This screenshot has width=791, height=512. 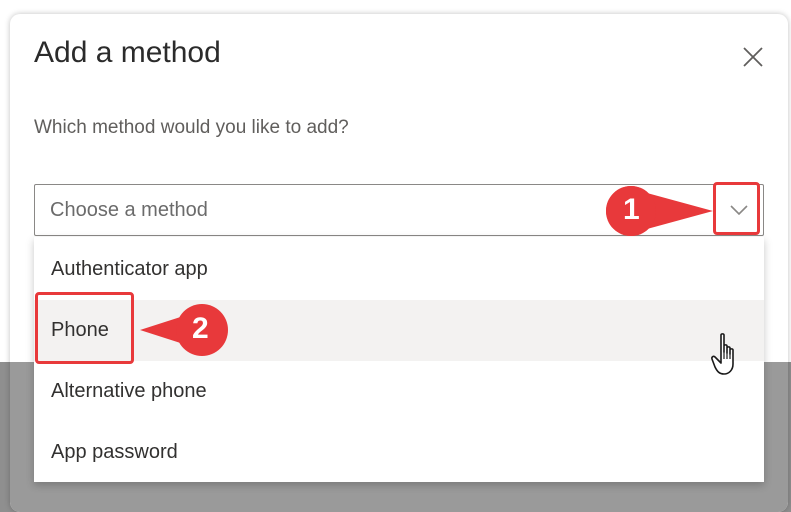 I want to click on close-button, so click(x=753, y=57).